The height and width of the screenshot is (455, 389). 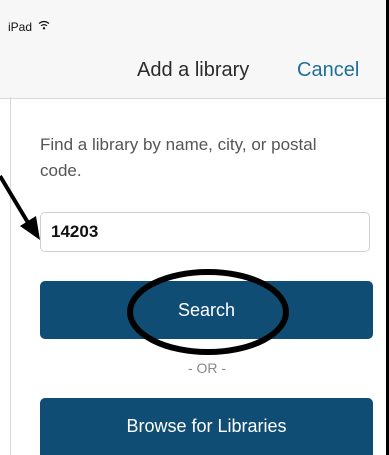 I want to click on search-input, so click(x=205, y=232).